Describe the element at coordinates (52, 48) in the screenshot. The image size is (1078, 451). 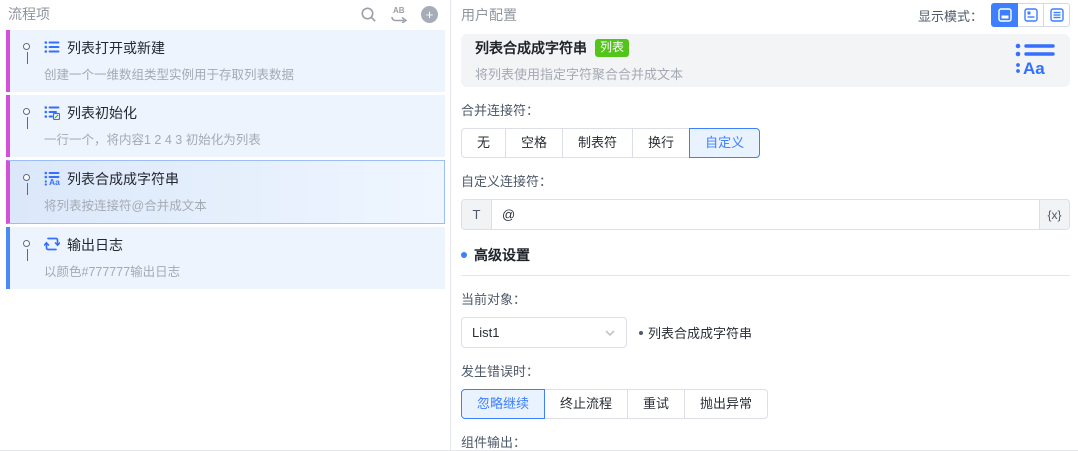
I see `list-icon` at that location.